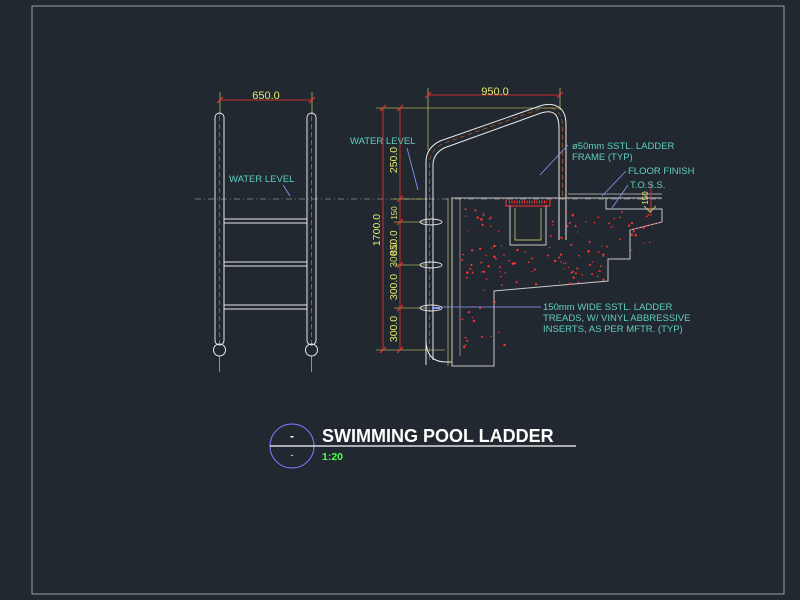 Image resolution: width=800 pixels, height=600 pixels. I want to click on callout-floor-finish-leader, so click(614, 183).